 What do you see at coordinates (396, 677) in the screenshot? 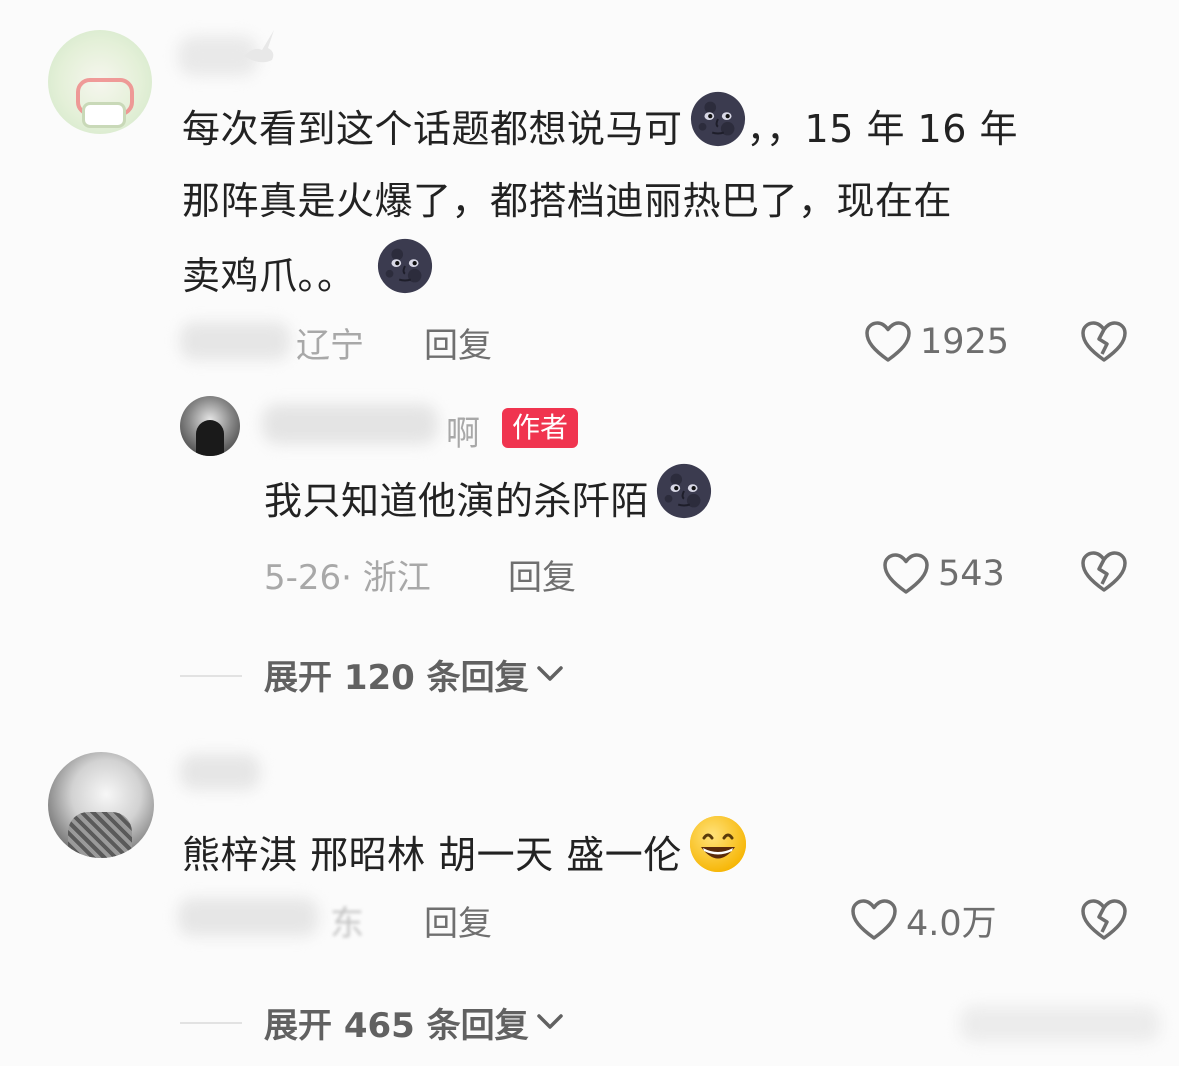
I see `expand-replies-label: 展开 120 条回复` at bounding box center [396, 677].